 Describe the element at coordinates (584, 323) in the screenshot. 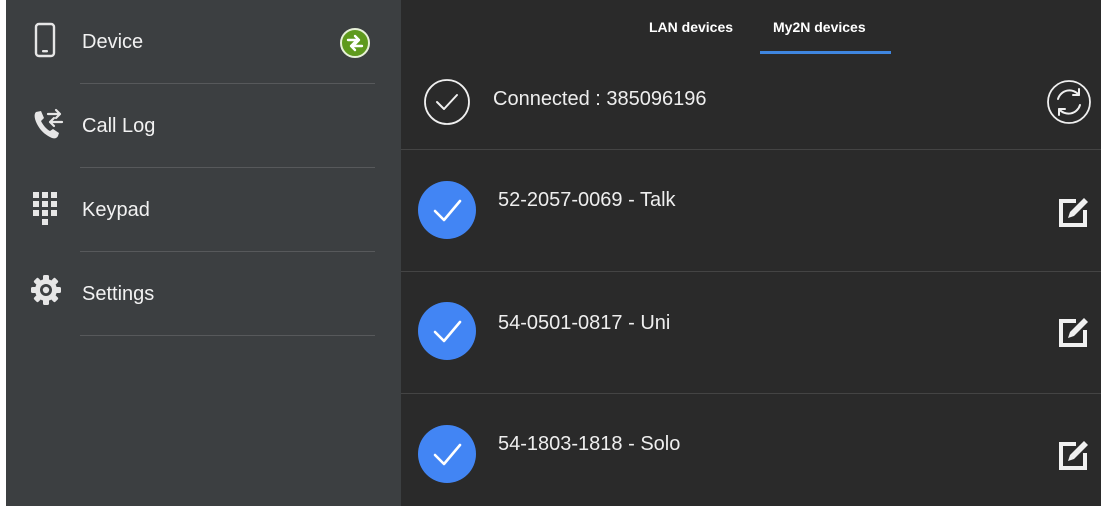

I see `device-label: 54-0501-0817 - Uni` at that location.